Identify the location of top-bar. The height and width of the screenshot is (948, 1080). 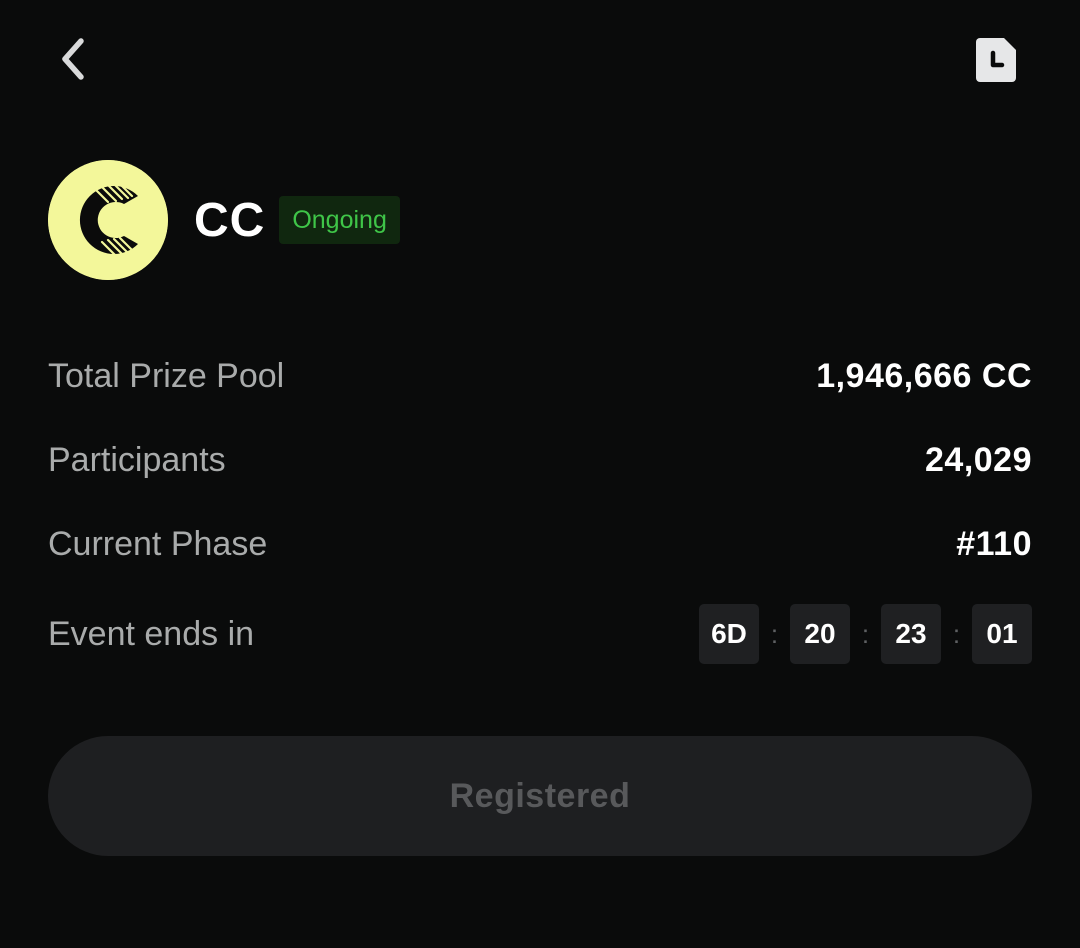
(540, 60).